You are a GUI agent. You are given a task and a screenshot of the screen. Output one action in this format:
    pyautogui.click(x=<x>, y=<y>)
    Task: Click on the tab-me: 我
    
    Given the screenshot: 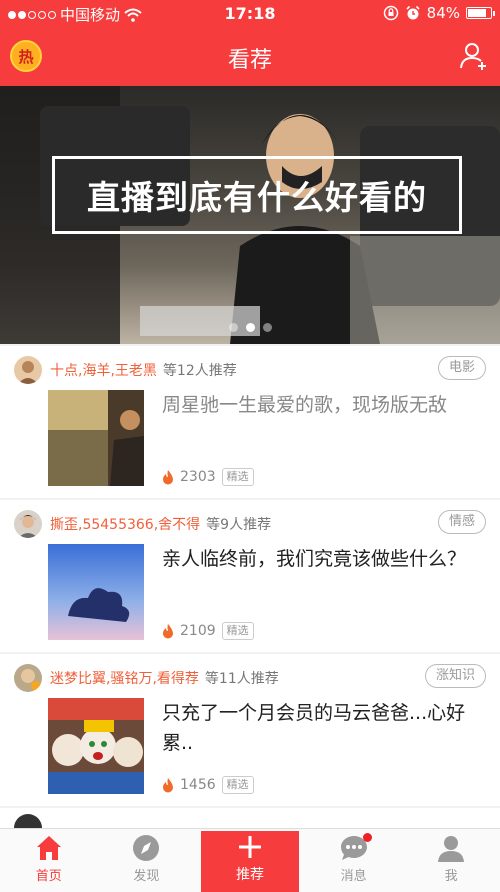 What is the action you would take?
    pyautogui.click(x=451, y=860)
    